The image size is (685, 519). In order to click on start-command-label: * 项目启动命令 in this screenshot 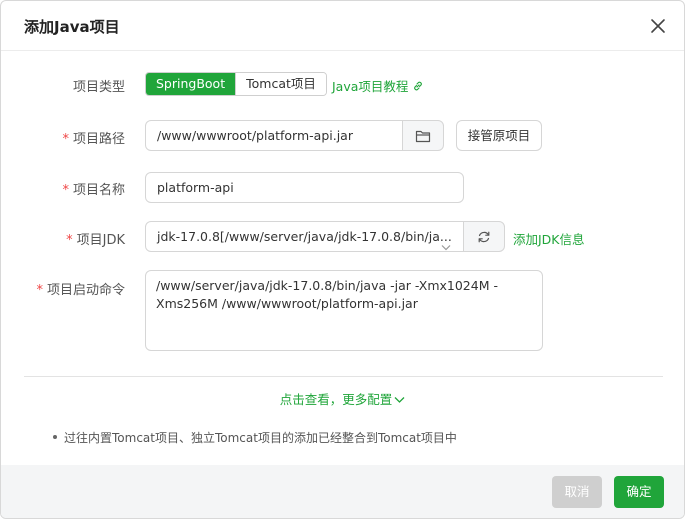, I will do `click(80, 290)`.